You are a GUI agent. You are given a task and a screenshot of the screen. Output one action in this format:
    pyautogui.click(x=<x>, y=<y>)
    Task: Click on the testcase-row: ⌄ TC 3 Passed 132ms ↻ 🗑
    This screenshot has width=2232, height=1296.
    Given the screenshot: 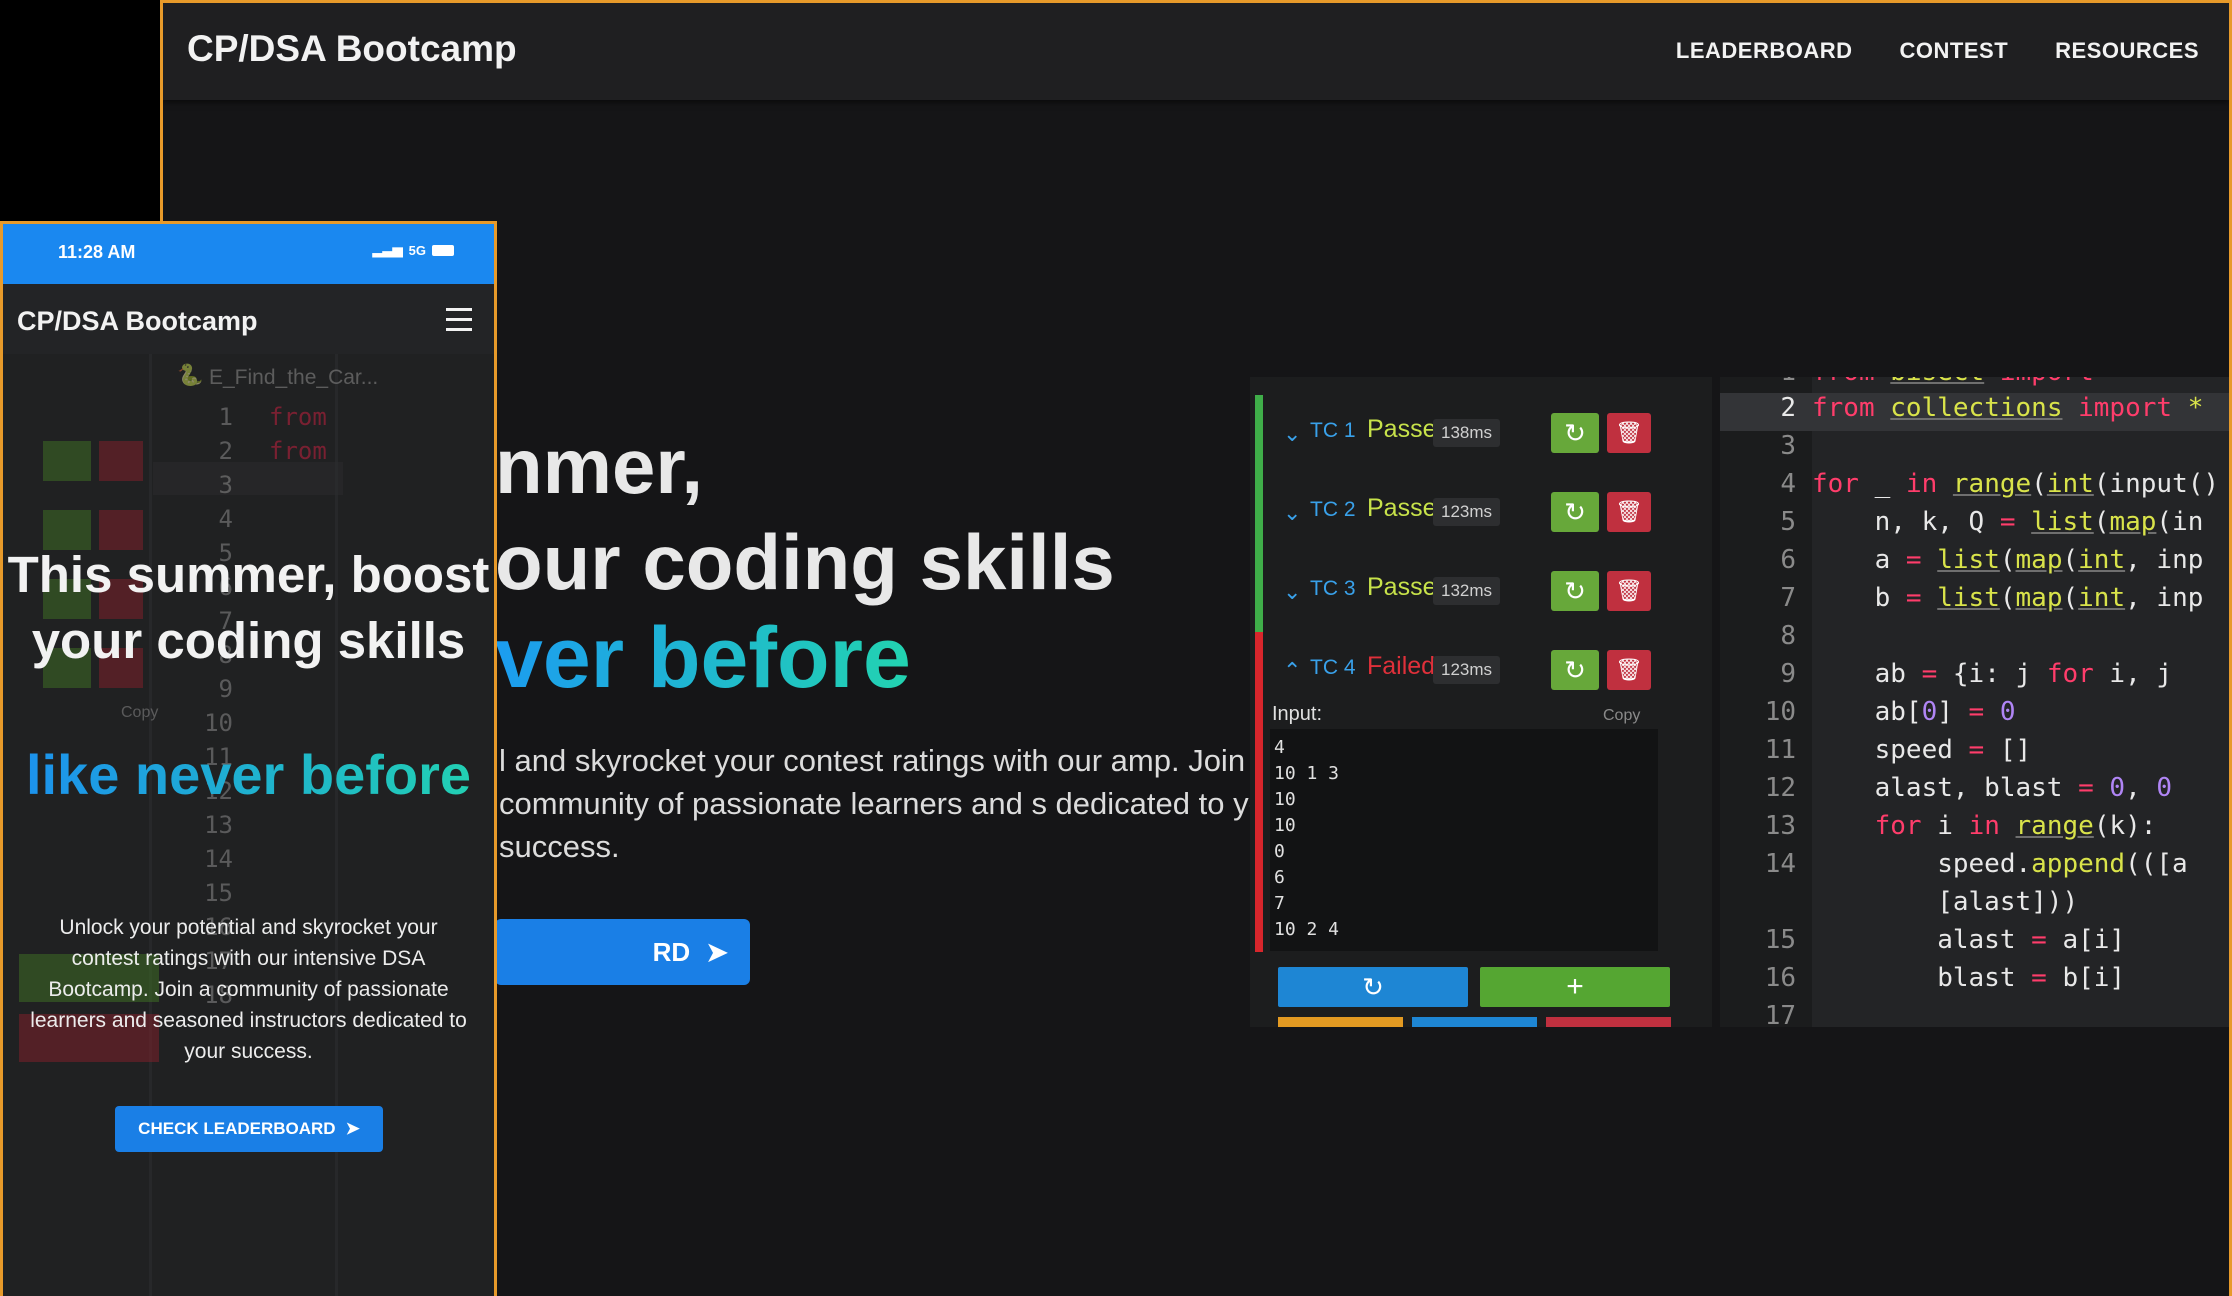 What is the action you would take?
    pyautogui.click(x=1480, y=593)
    